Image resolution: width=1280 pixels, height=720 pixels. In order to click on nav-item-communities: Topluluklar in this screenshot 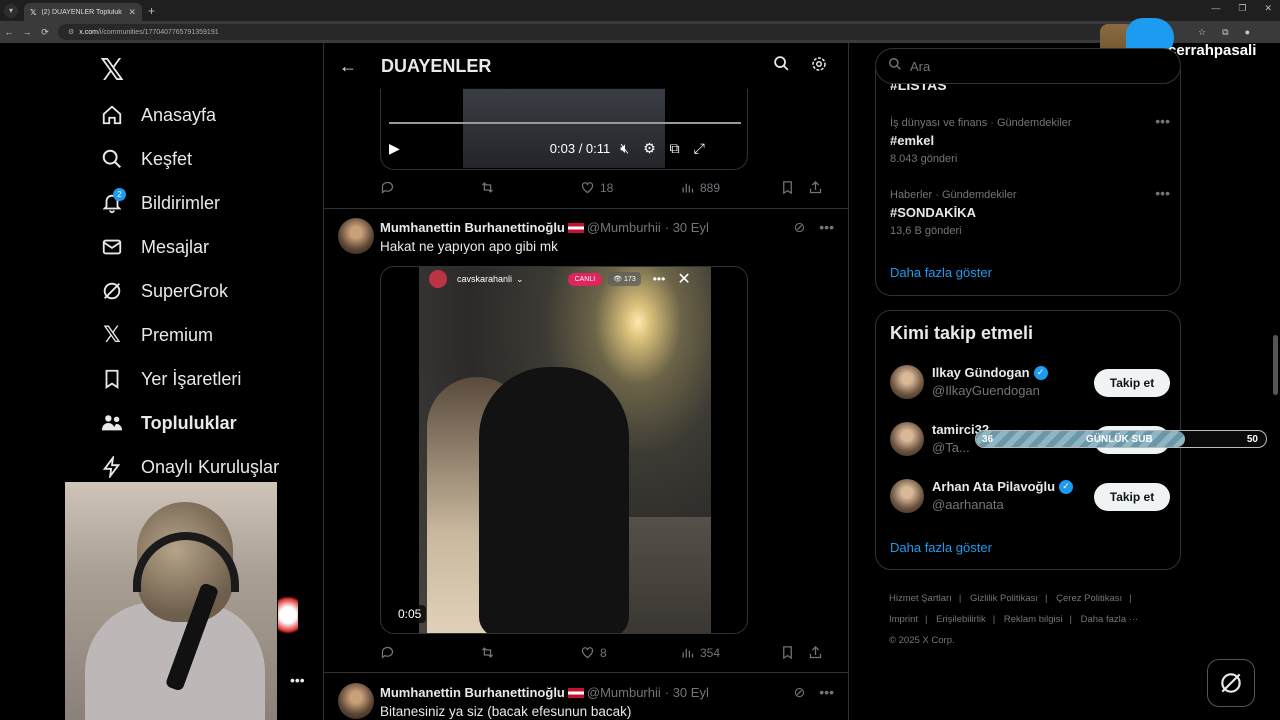, I will do `click(168, 423)`.